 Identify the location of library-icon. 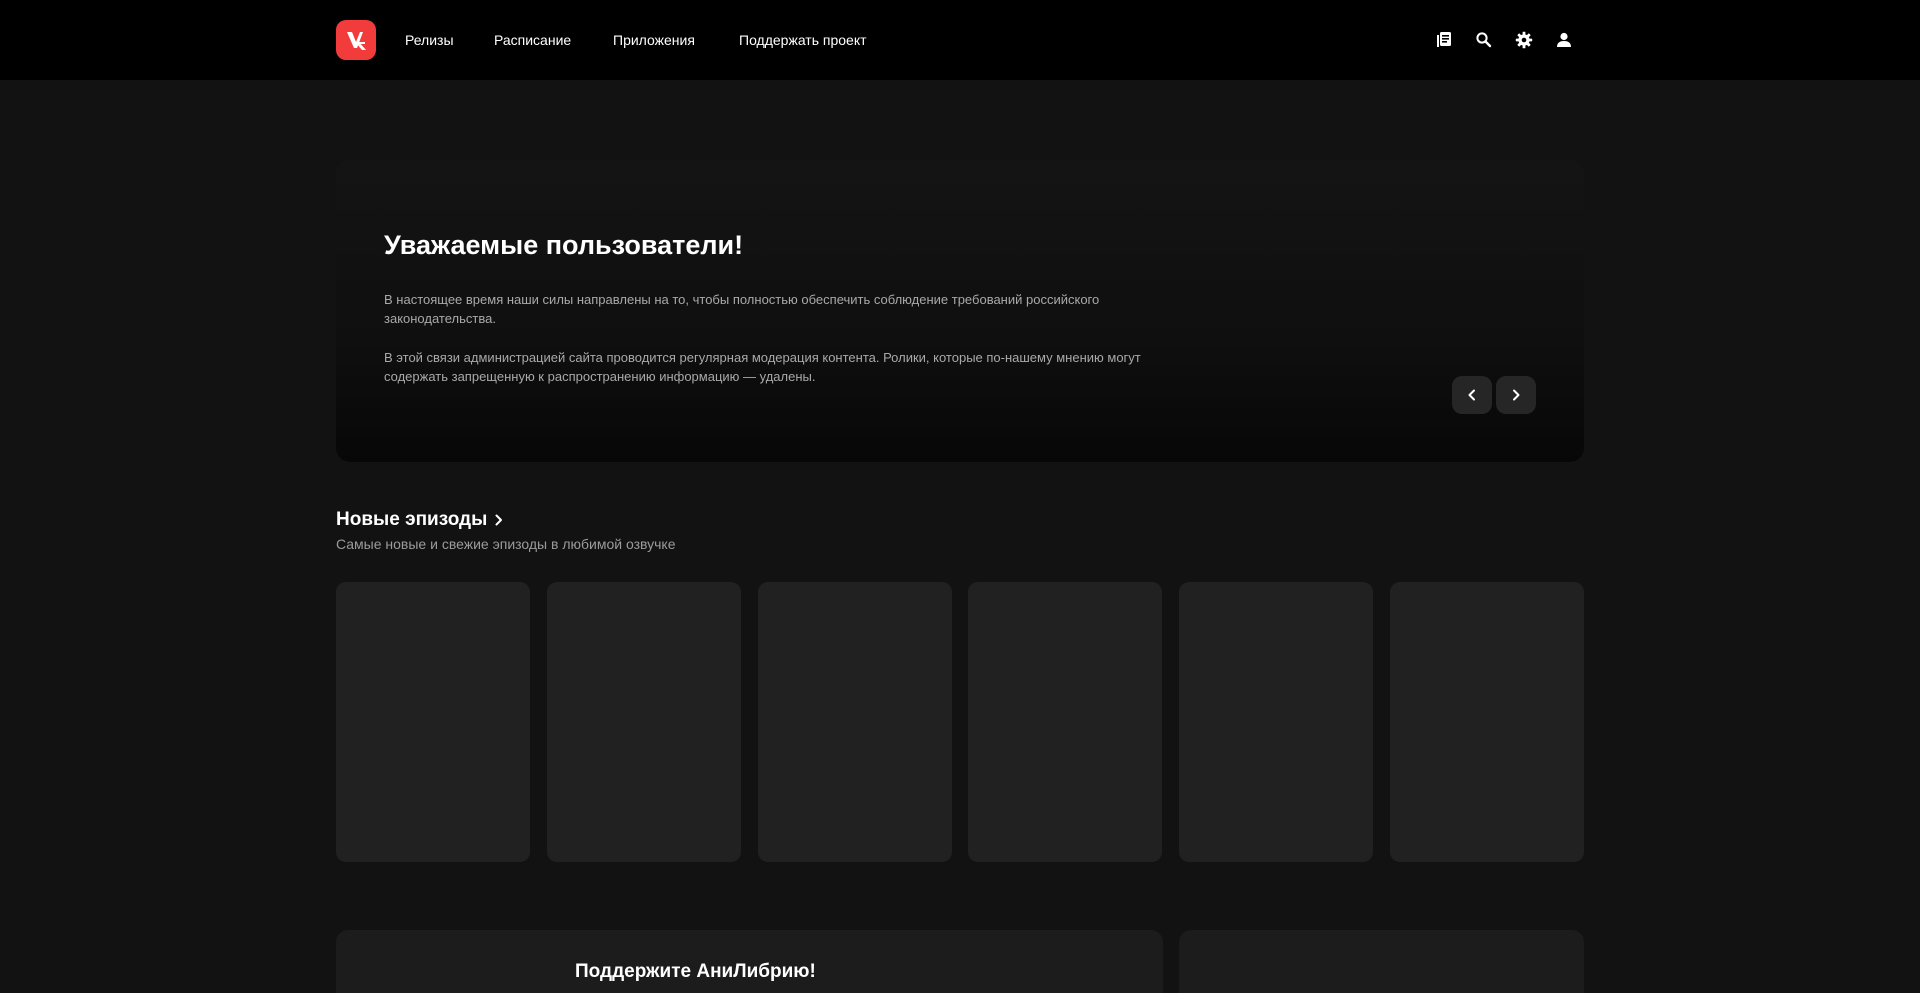
(1444, 40).